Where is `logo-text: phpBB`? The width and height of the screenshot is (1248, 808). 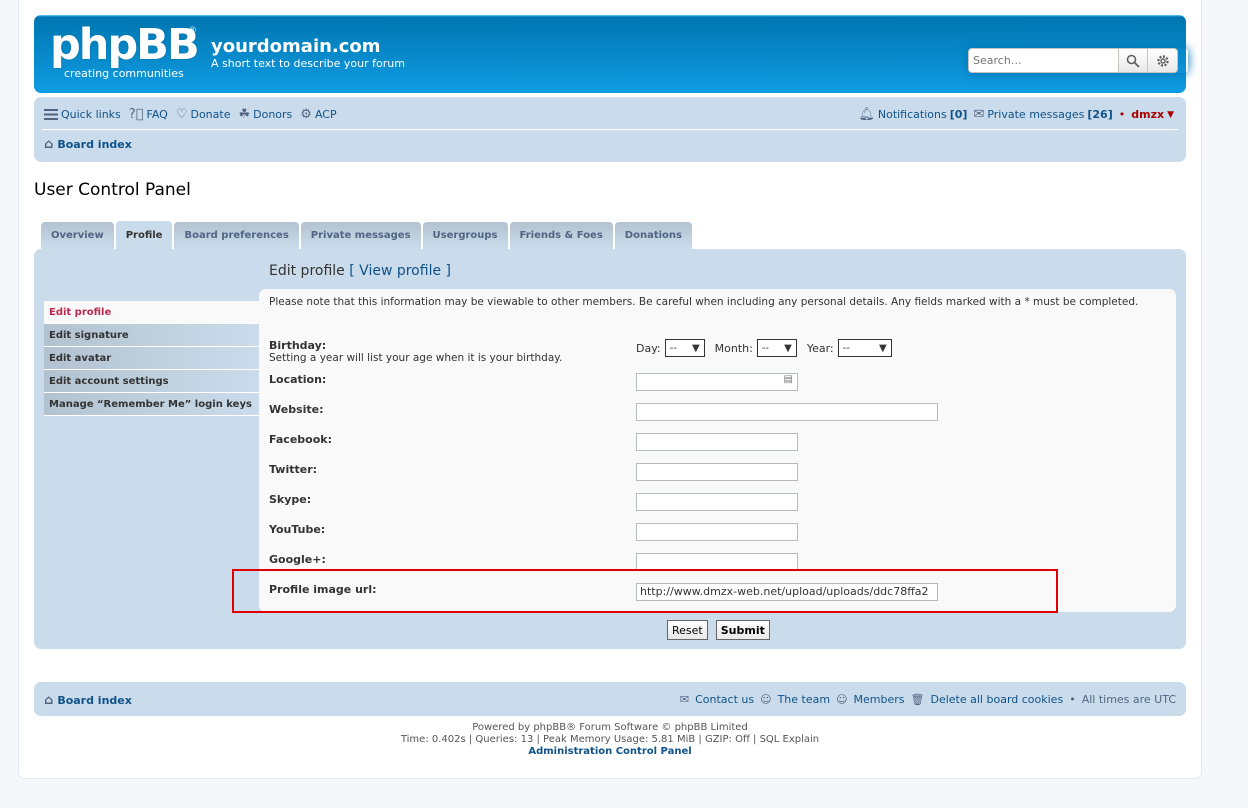
logo-text: phpBB is located at coordinates (125, 45).